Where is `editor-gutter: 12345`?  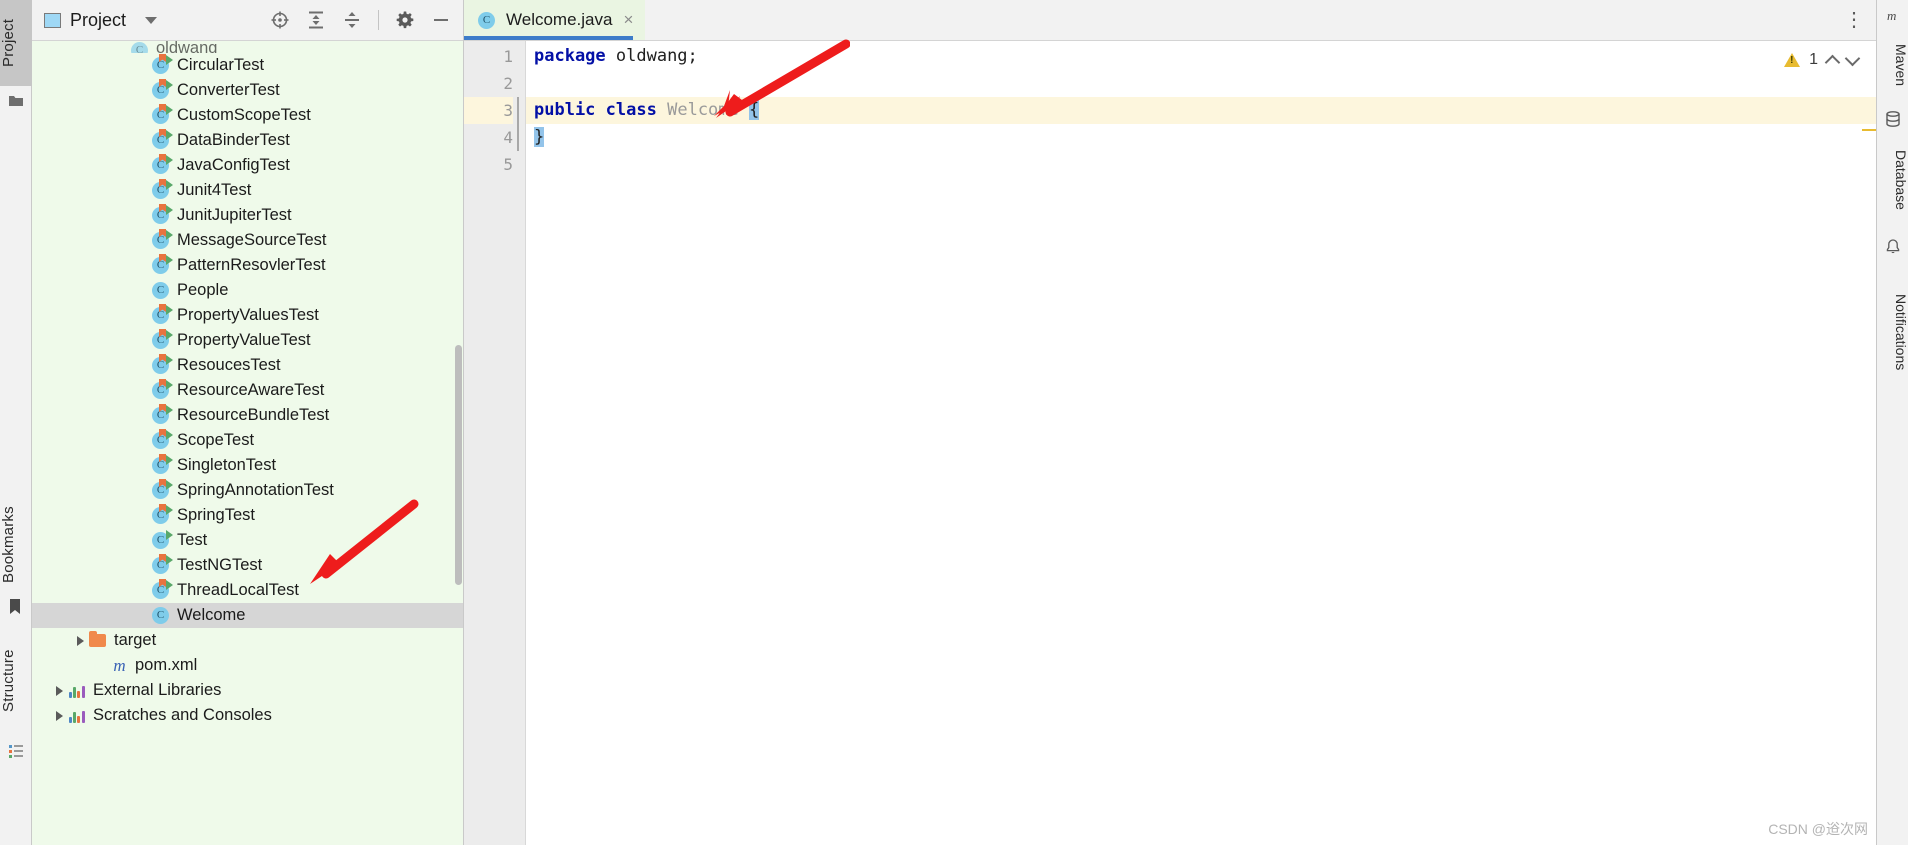
editor-gutter: 12345 is located at coordinates (495, 443).